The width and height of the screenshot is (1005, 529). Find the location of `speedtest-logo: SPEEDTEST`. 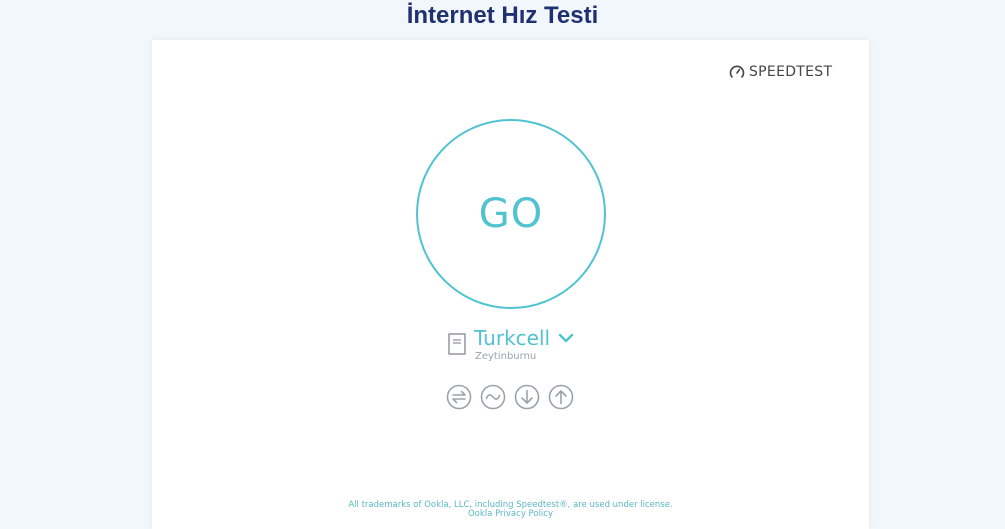

speedtest-logo: SPEEDTEST is located at coordinates (780, 72).